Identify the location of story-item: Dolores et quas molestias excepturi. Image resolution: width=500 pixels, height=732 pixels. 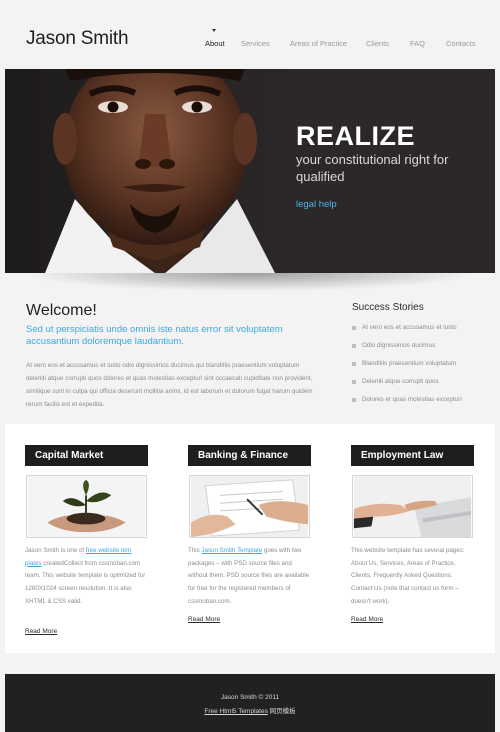
(422, 403).